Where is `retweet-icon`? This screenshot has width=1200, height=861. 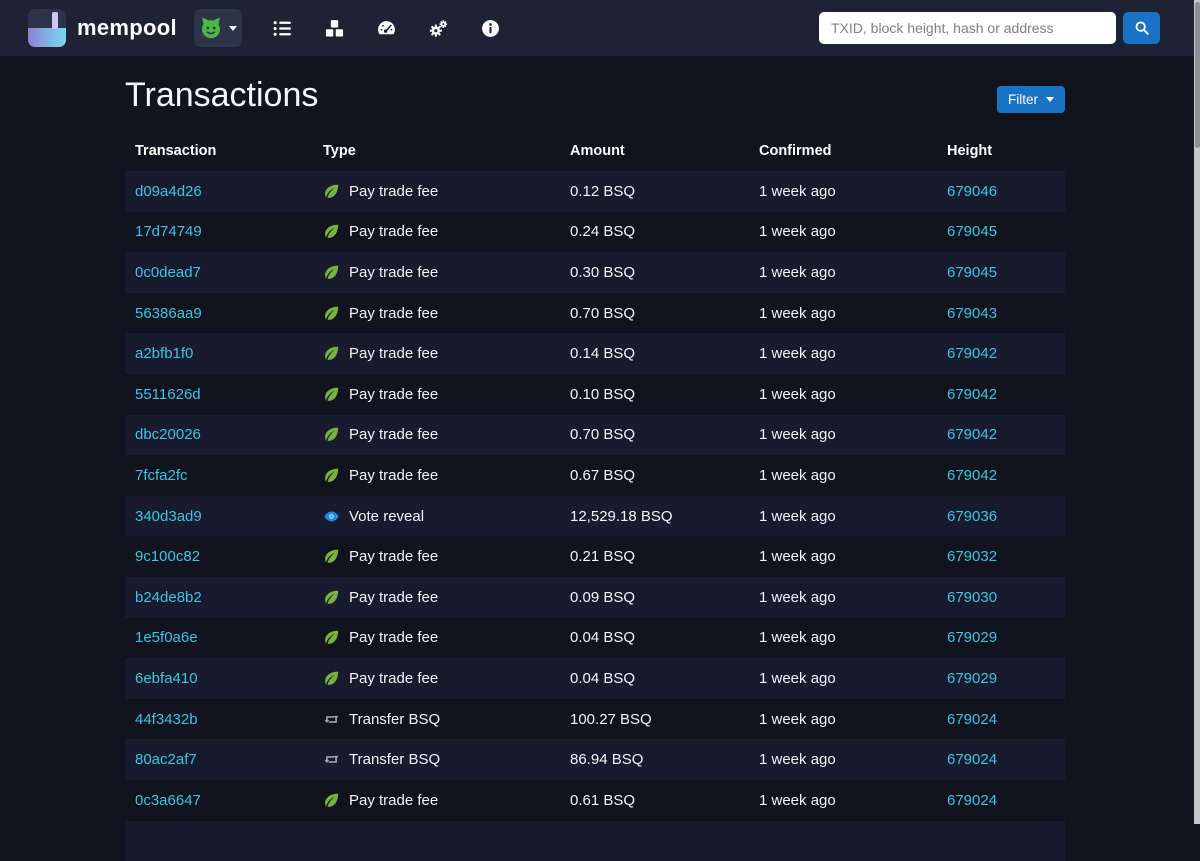
retweet-icon is located at coordinates (331, 759).